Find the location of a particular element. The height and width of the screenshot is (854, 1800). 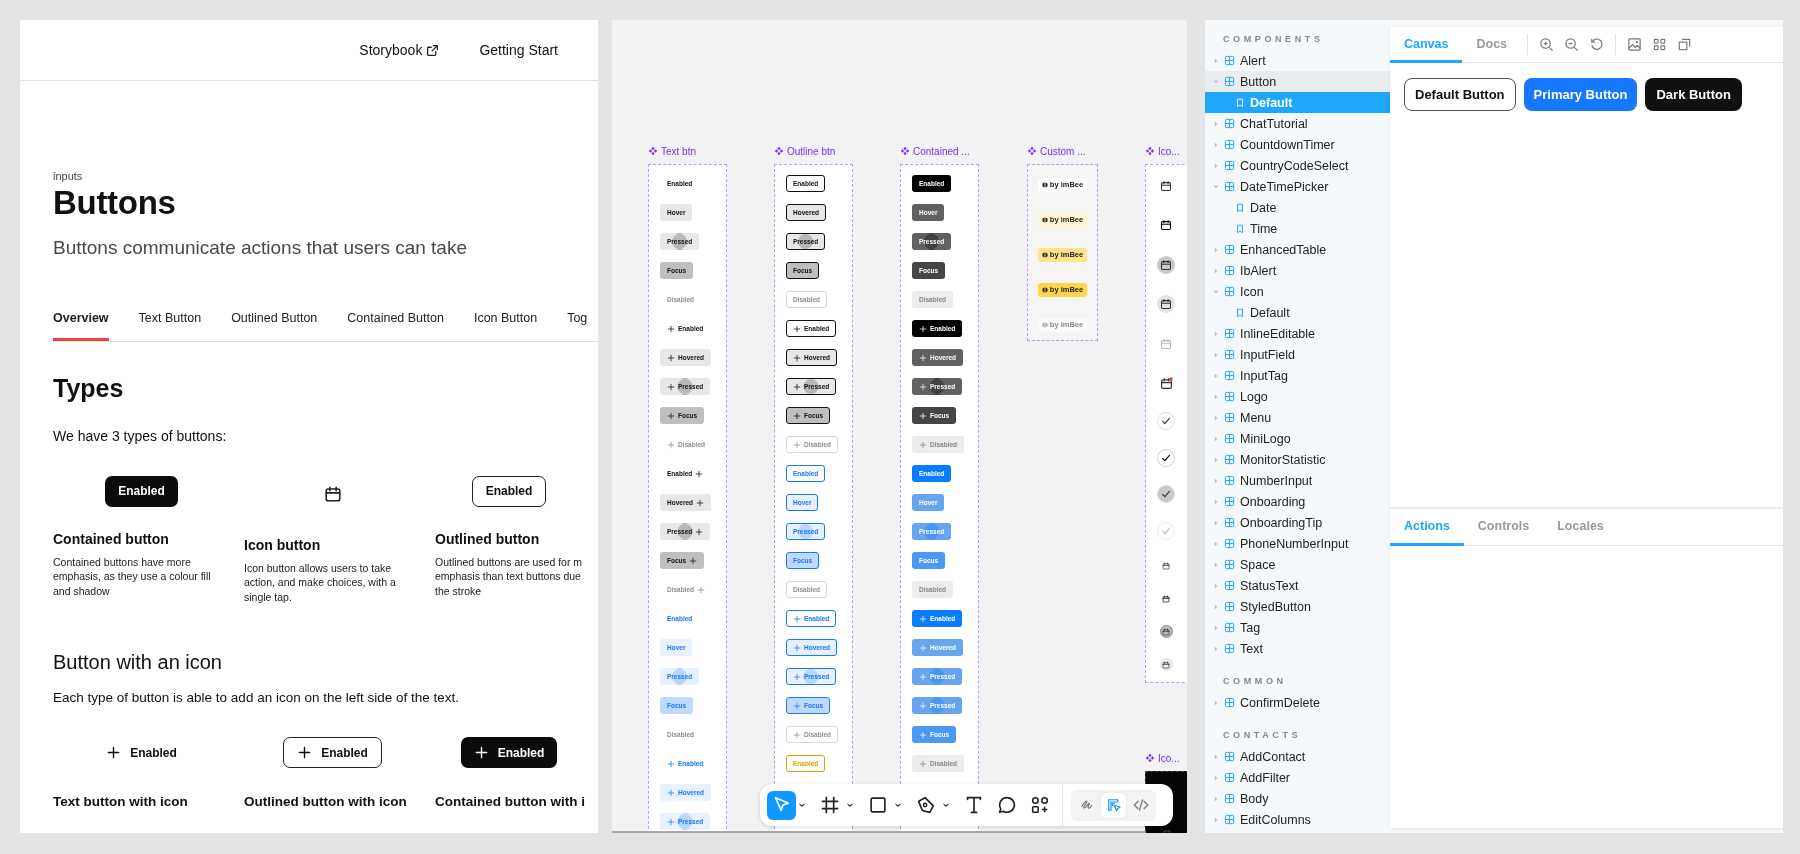

nav-link: Getting Start is located at coordinates (518, 50).